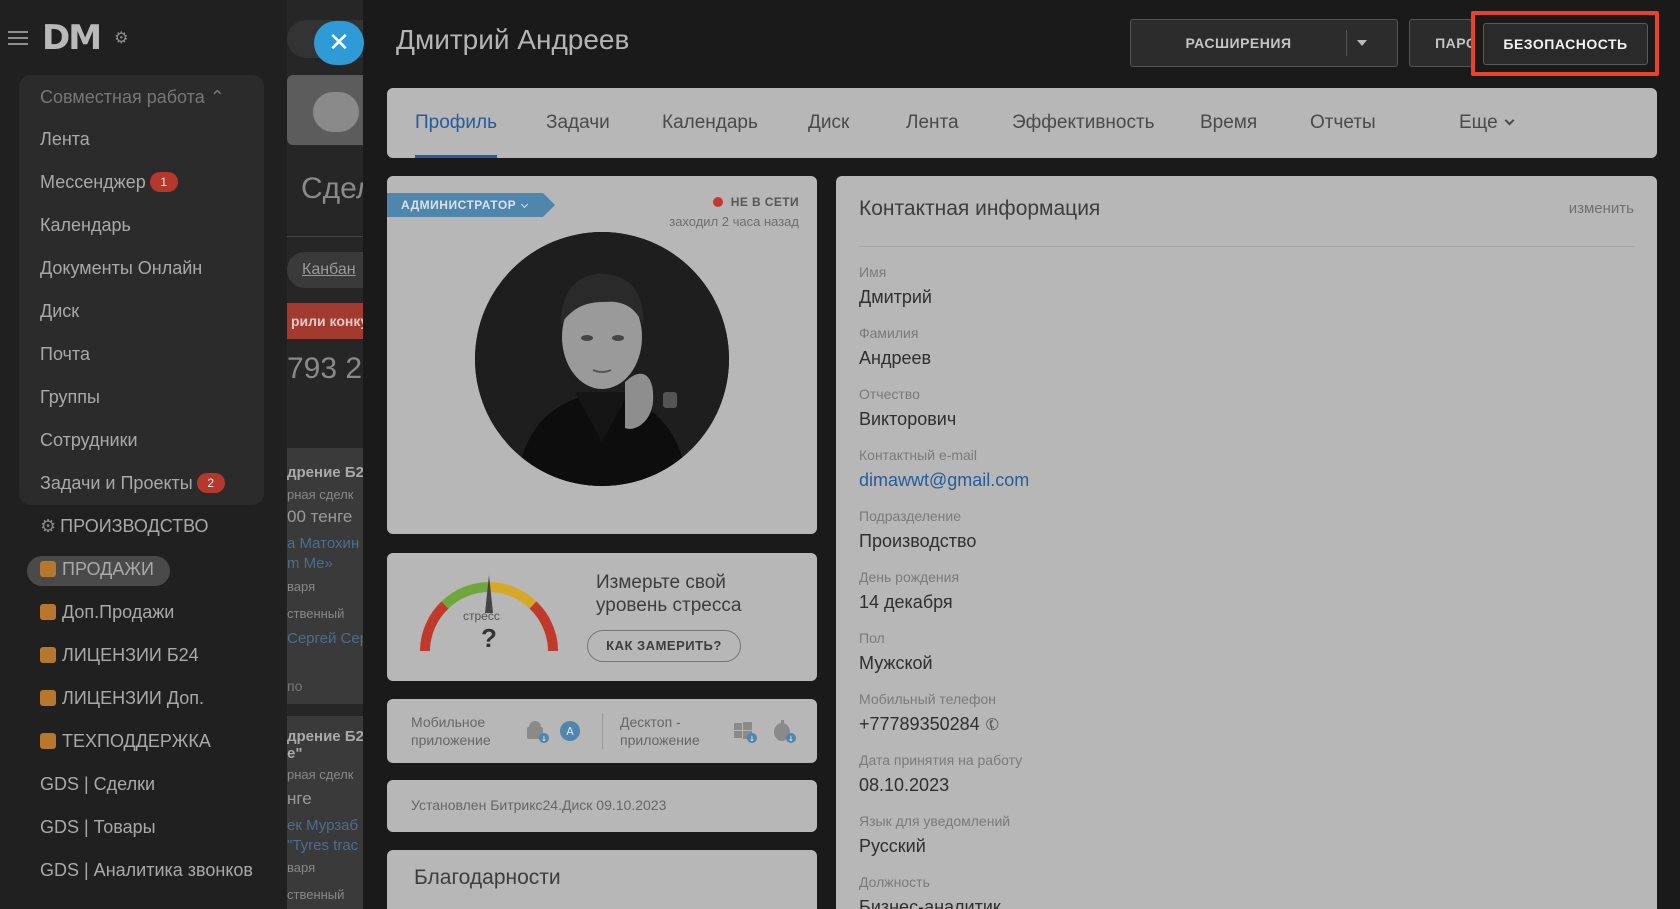  I want to click on field-label-first-name: Имя, so click(873, 272).